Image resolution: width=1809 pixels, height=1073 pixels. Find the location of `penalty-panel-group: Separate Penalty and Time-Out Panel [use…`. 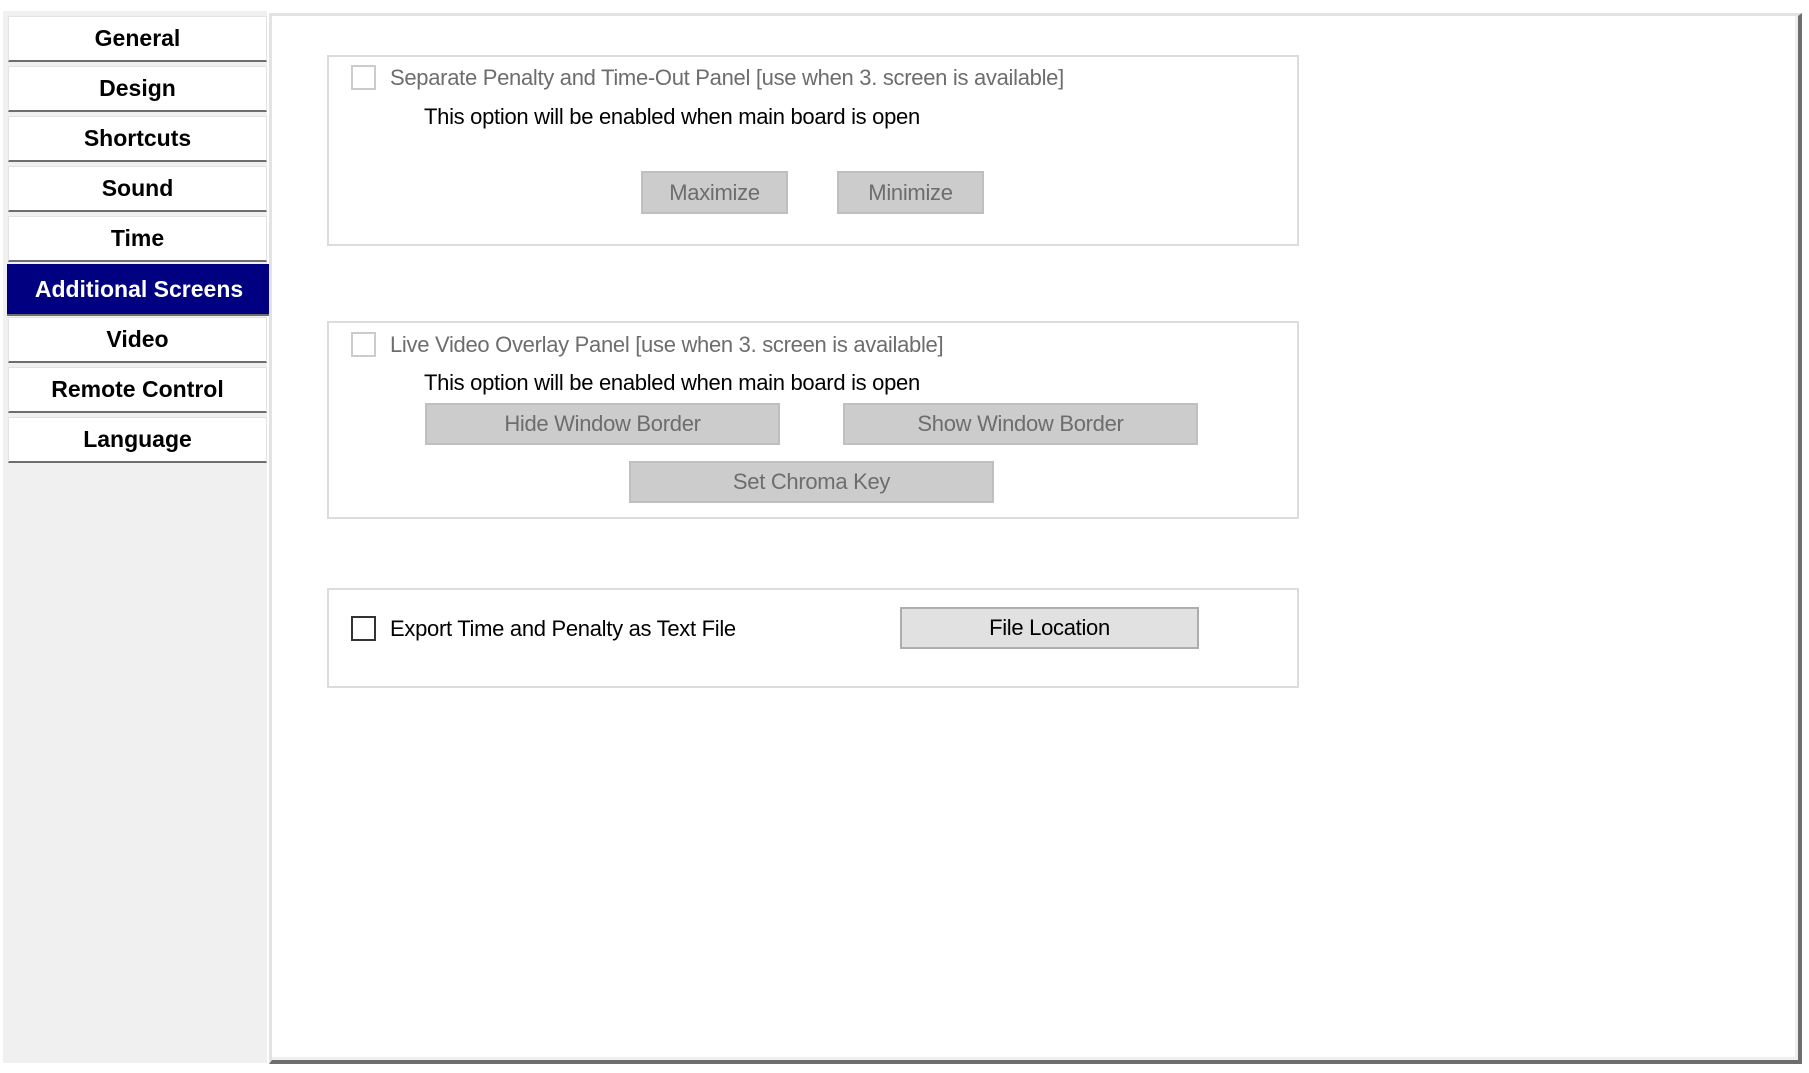

penalty-panel-group: Separate Penalty and Time-Out Panel [use… is located at coordinates (813, 150).